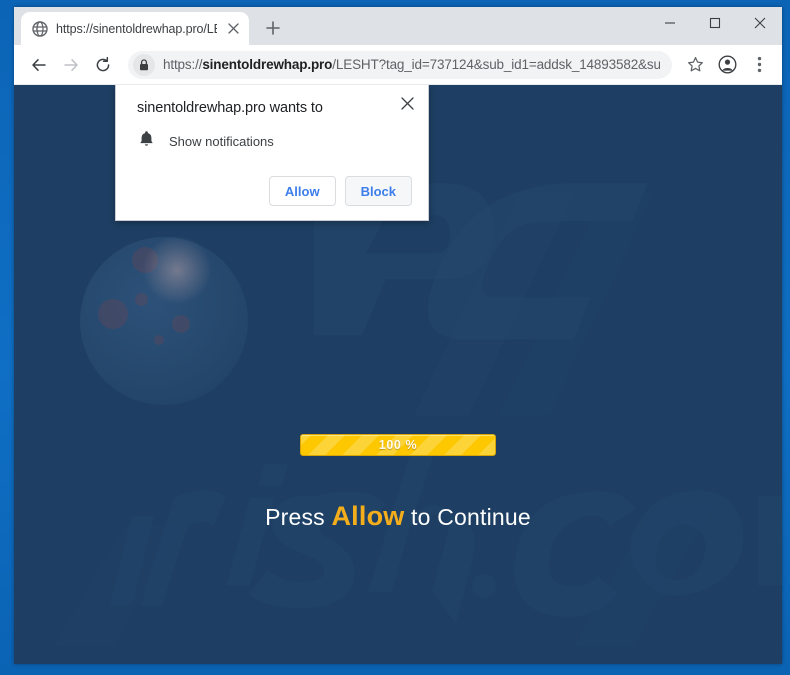 This screenshot has width=790, height=675. What do you see at coordinates (146, 141) in the screenshot?
I see `bell-icon` at bounding box center [146, 141].